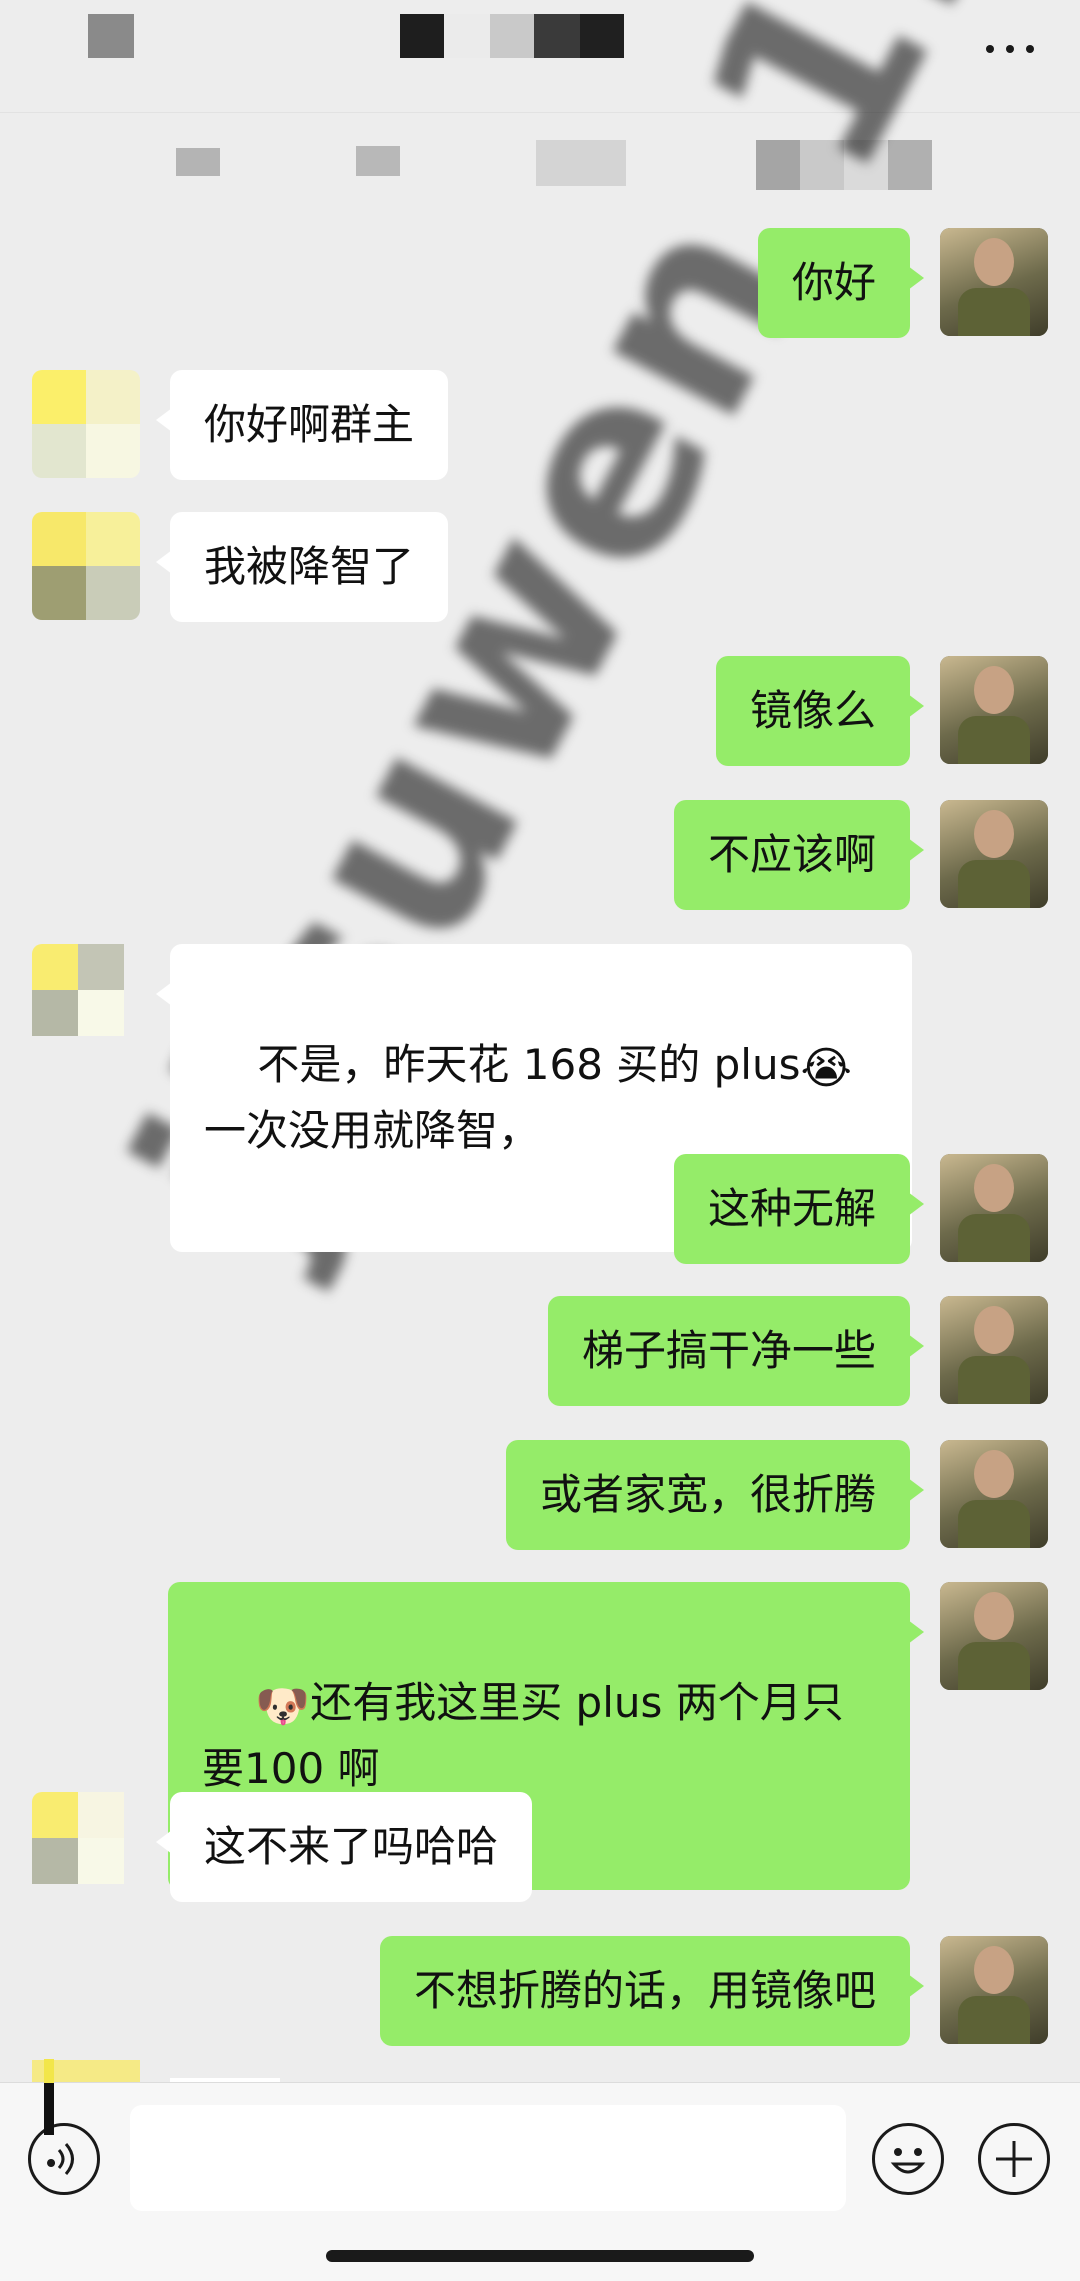  What do you see at coordinates (820, 711) in the screenshot?
I see `message-bubble: 镜像么` at bounding box center [820, 711].